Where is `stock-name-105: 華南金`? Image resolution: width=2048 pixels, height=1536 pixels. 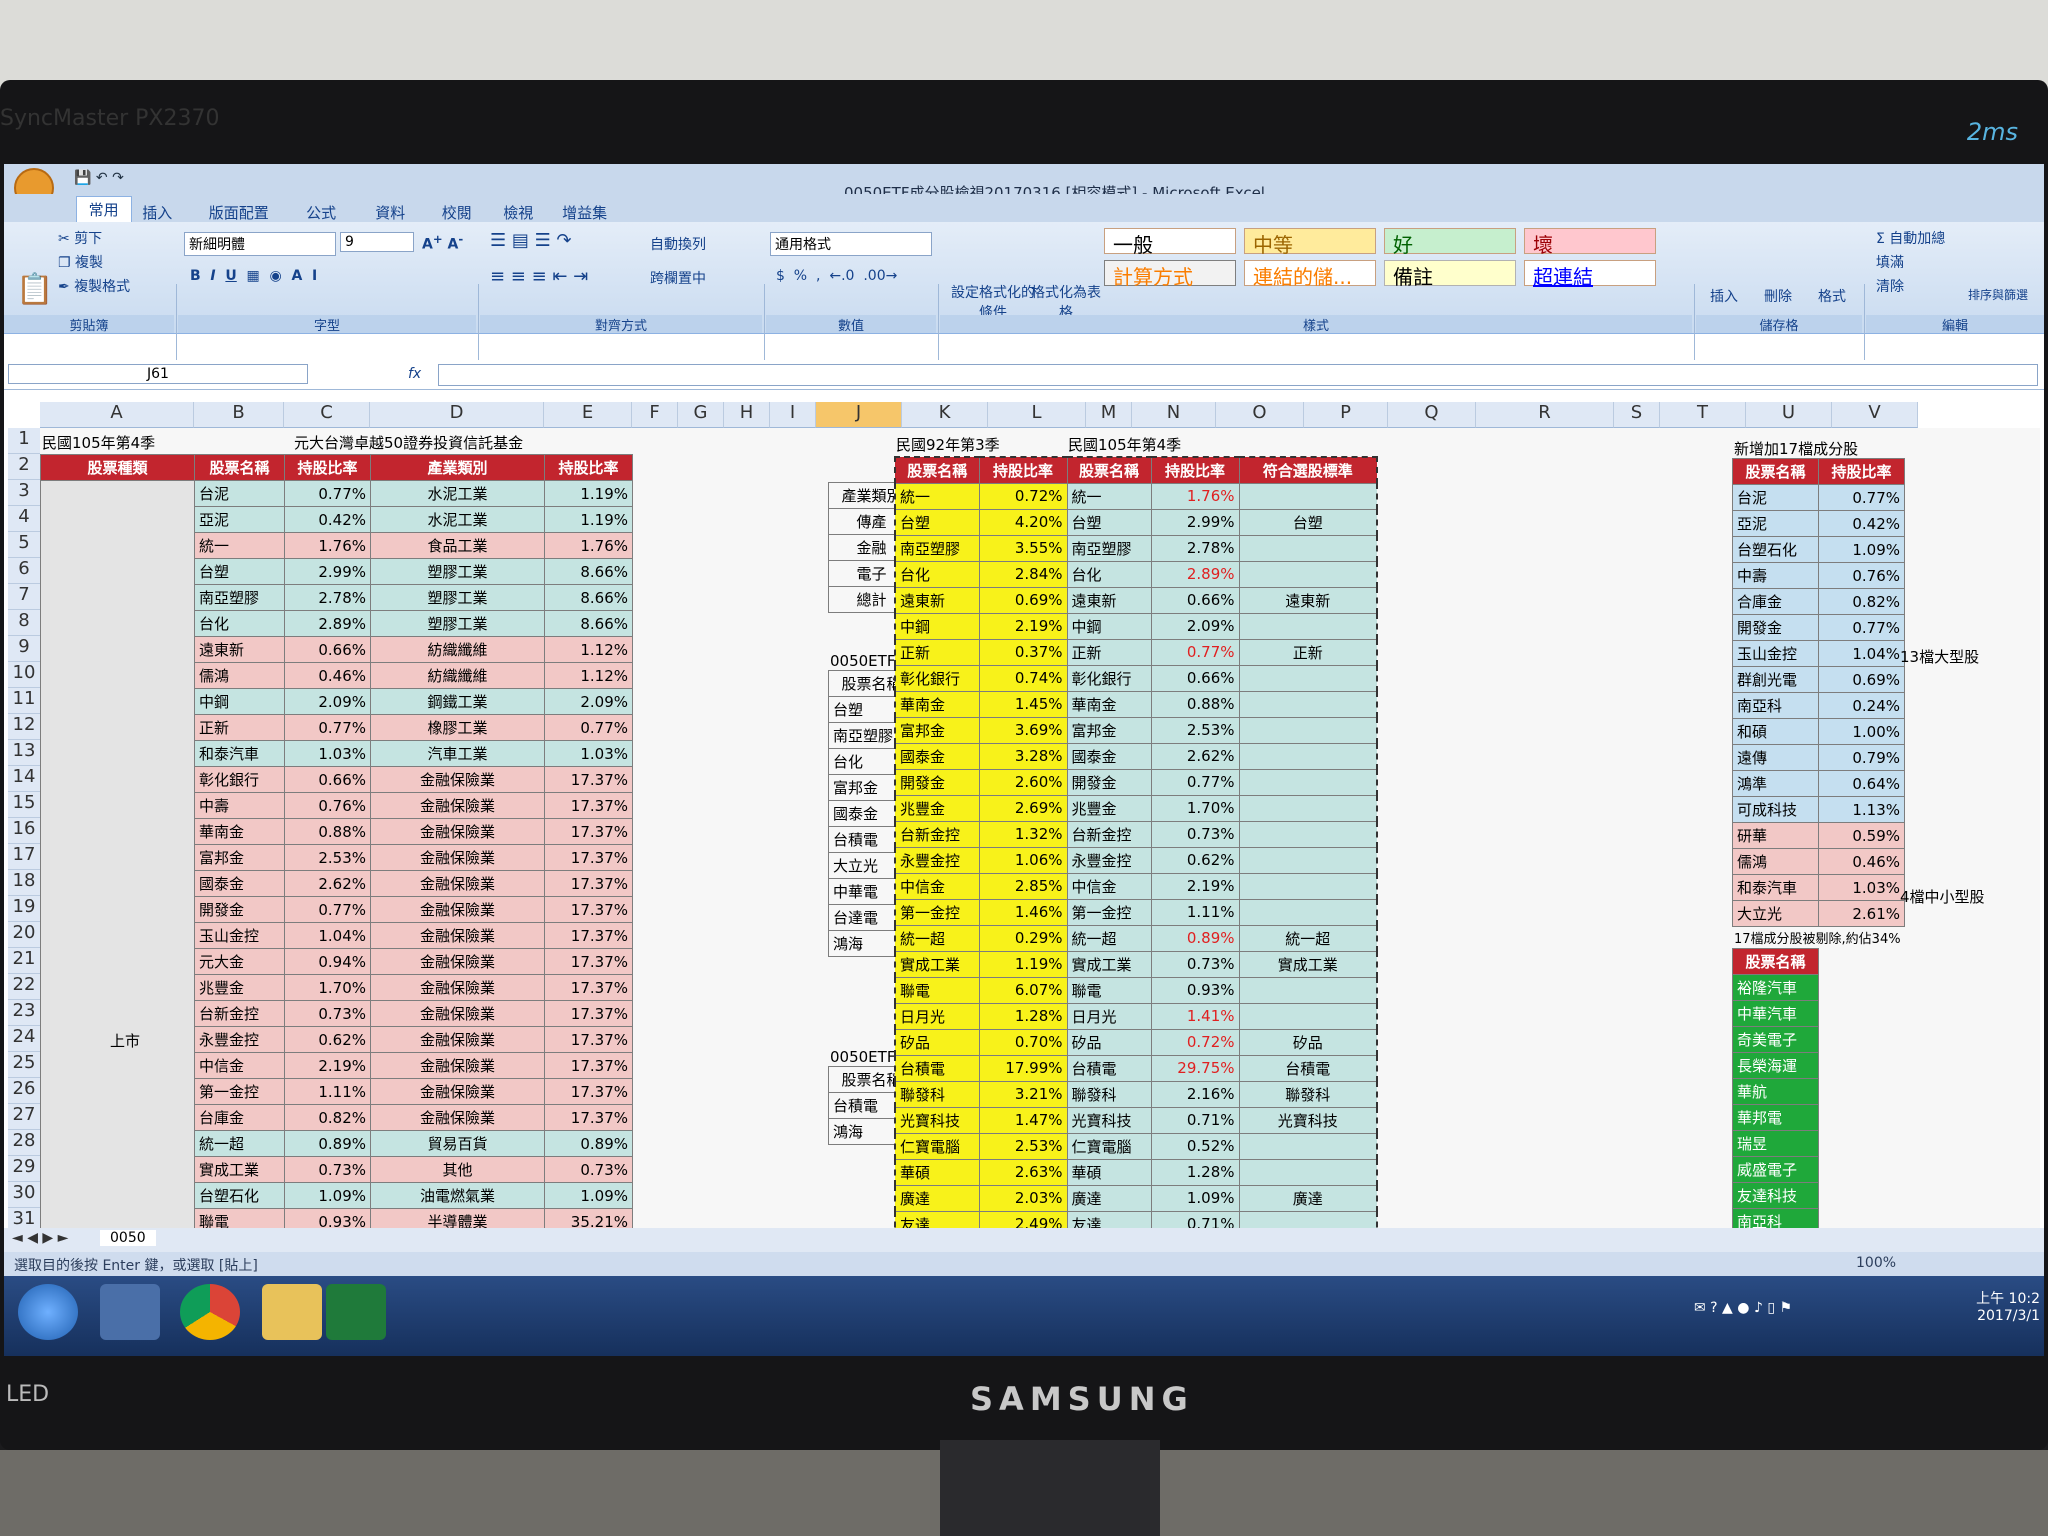
stock-name-105: 華南金 is located at coordinates (1109, 704).